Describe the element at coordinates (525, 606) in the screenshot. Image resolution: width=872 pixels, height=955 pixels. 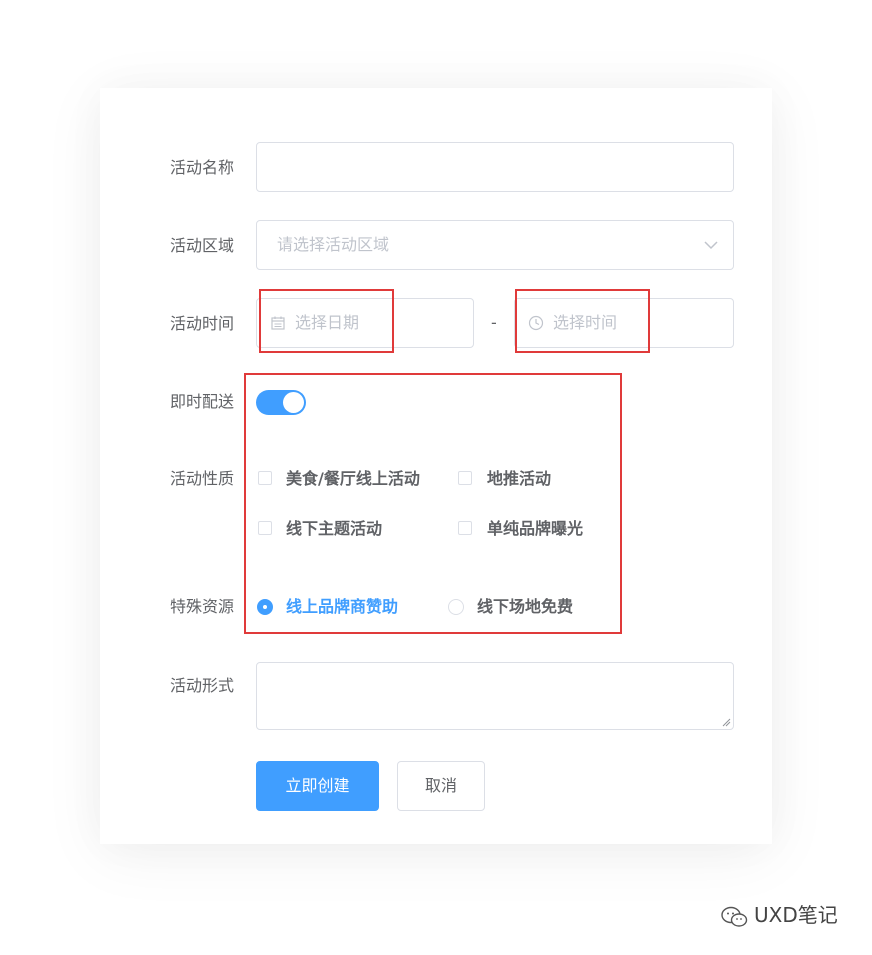
I see `radio-label-offline-venue: 线下场地免费` at that location.